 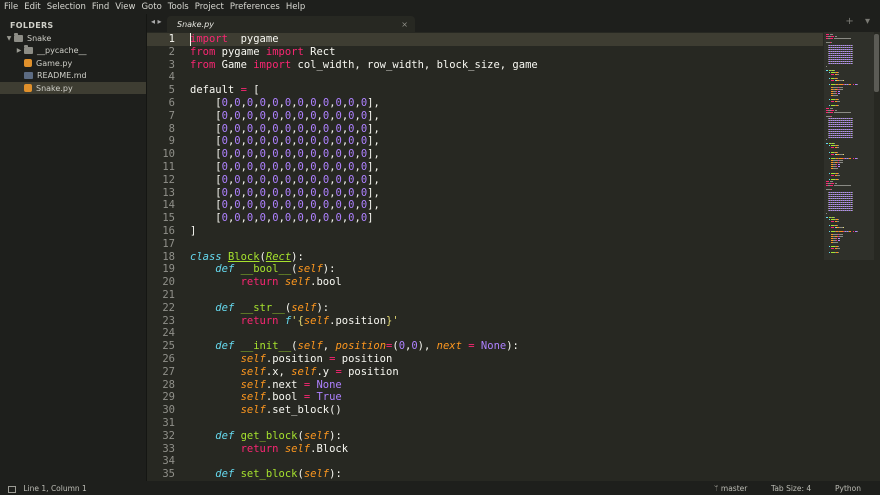 What do you see at coordinates (266, 385) in the screenshot?
I see `code-line: self.next = None` at bounding box center [266, 385].